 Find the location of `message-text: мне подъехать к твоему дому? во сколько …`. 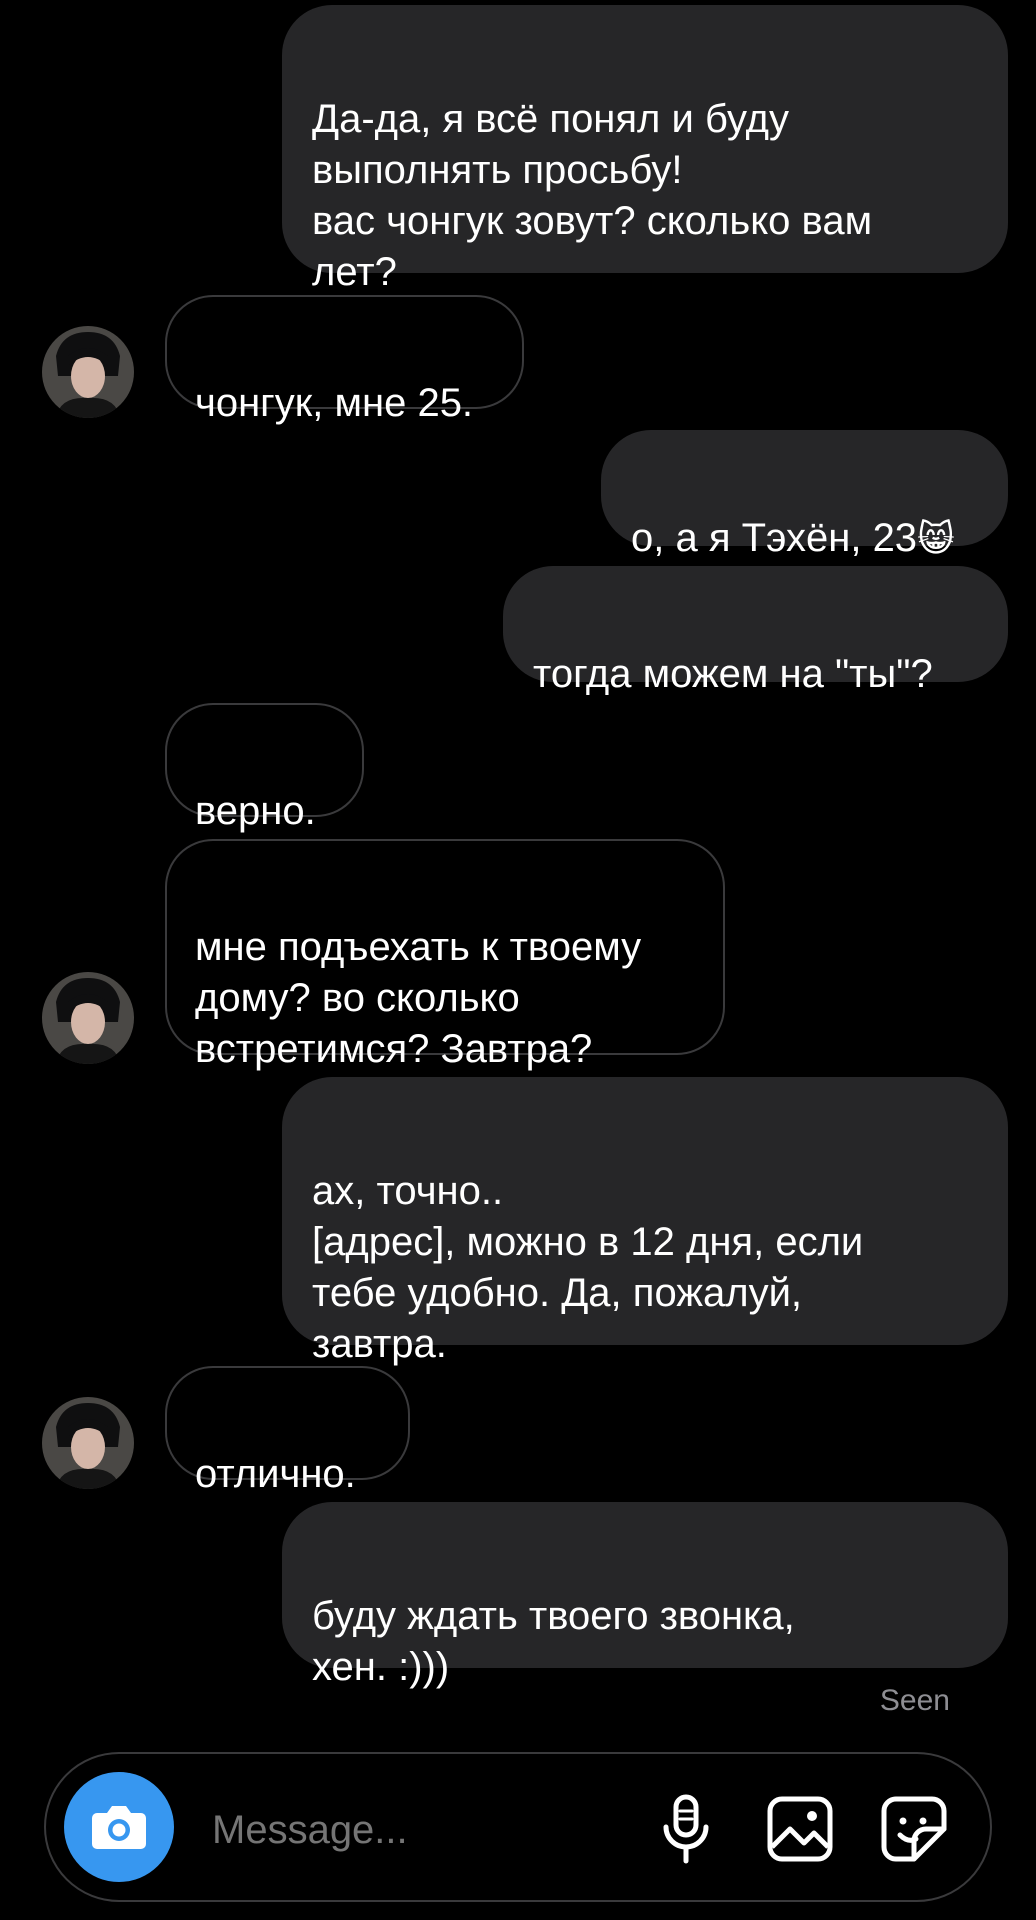

message-text: мне подъехать к твоему дому? во сколько … is located at coordinates (418, 998).